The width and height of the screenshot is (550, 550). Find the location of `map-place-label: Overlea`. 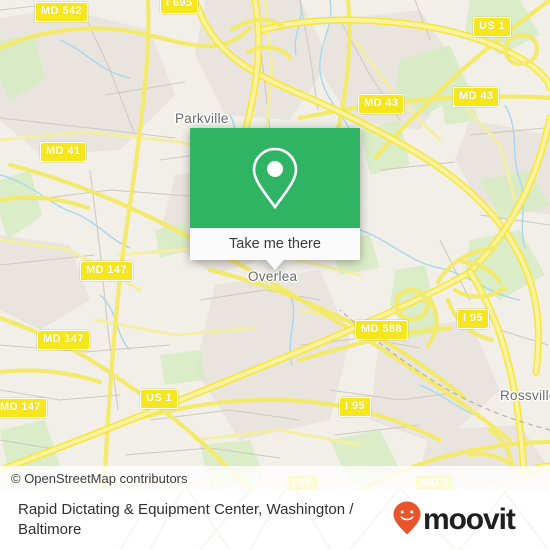

map-place-label: Overlea is located at coordinates (273, 276).